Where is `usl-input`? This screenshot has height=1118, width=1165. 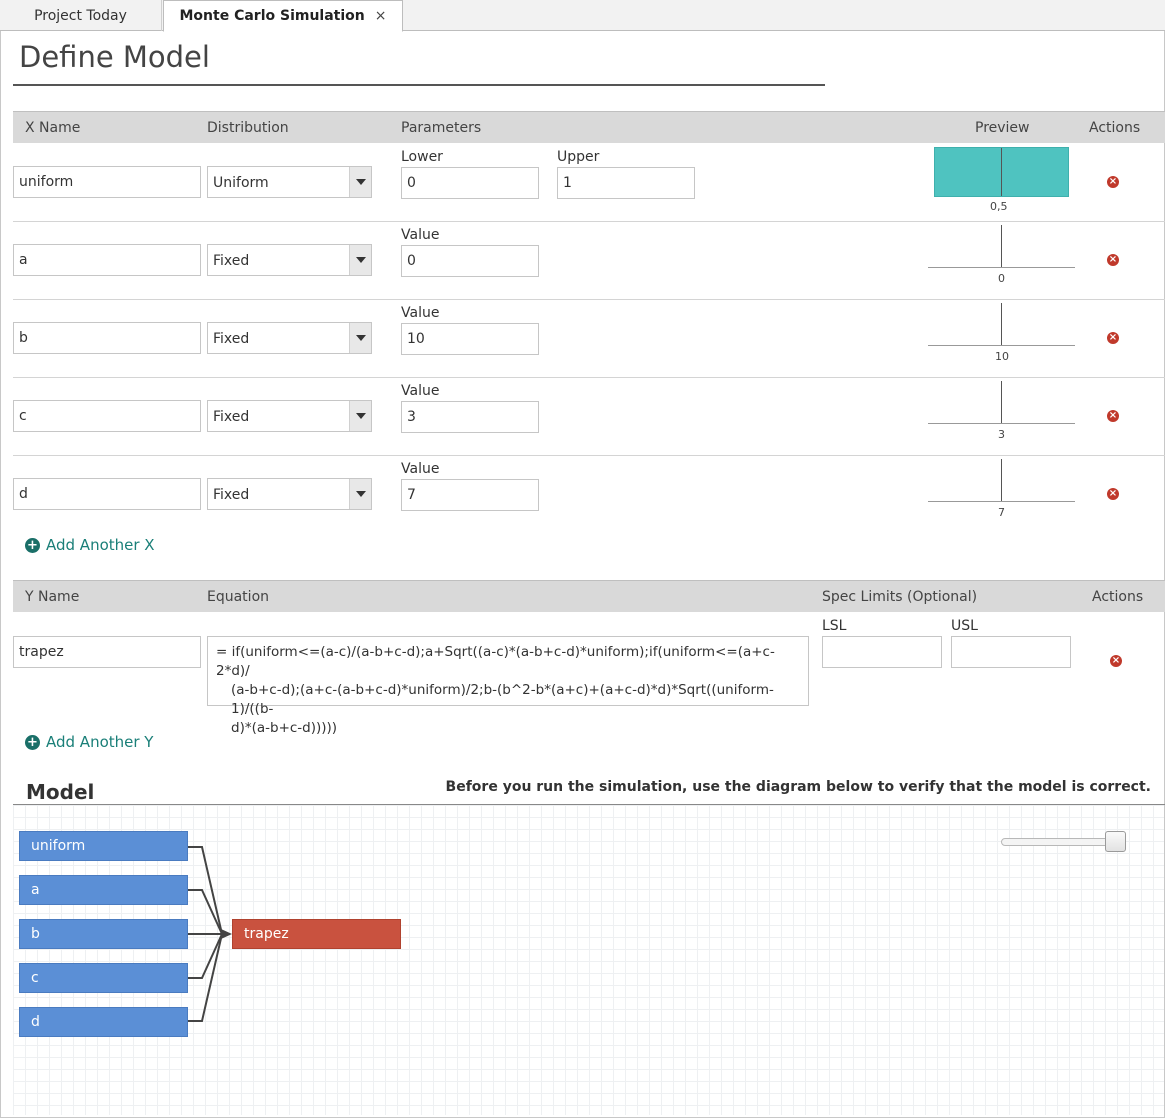
usl-input is located at coordinates (1011, 652).